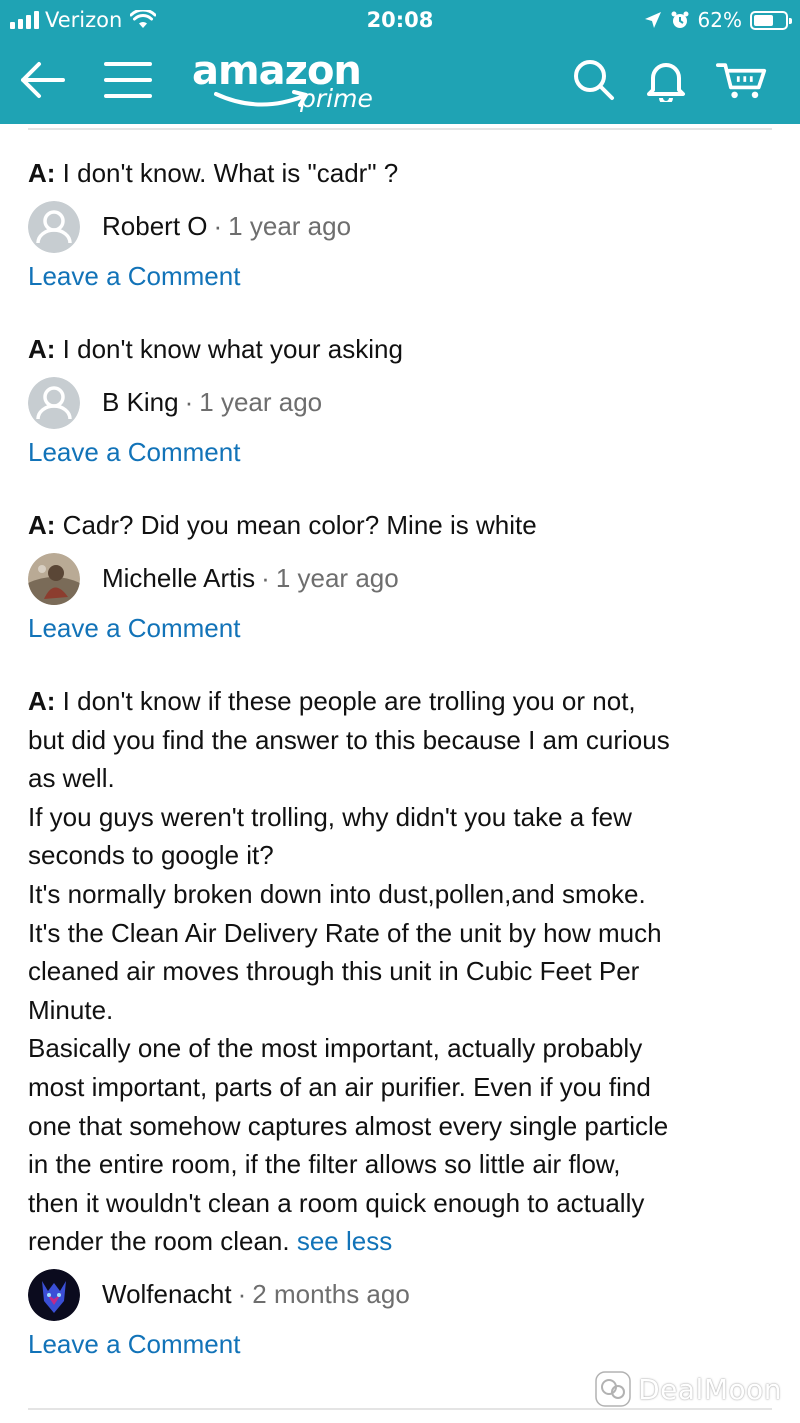  I want to click on author-row: Robert O · 1 year ago, so click(400, 227).